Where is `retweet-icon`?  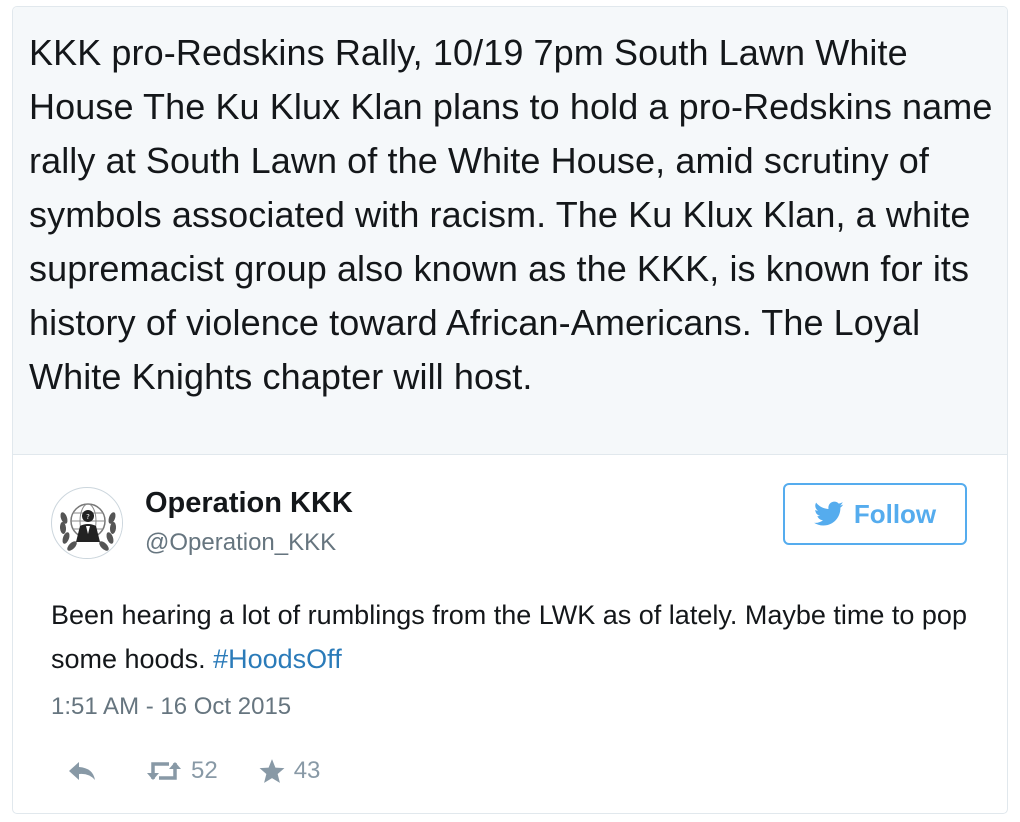
retweet-icon is located at coordinates (164, 771).